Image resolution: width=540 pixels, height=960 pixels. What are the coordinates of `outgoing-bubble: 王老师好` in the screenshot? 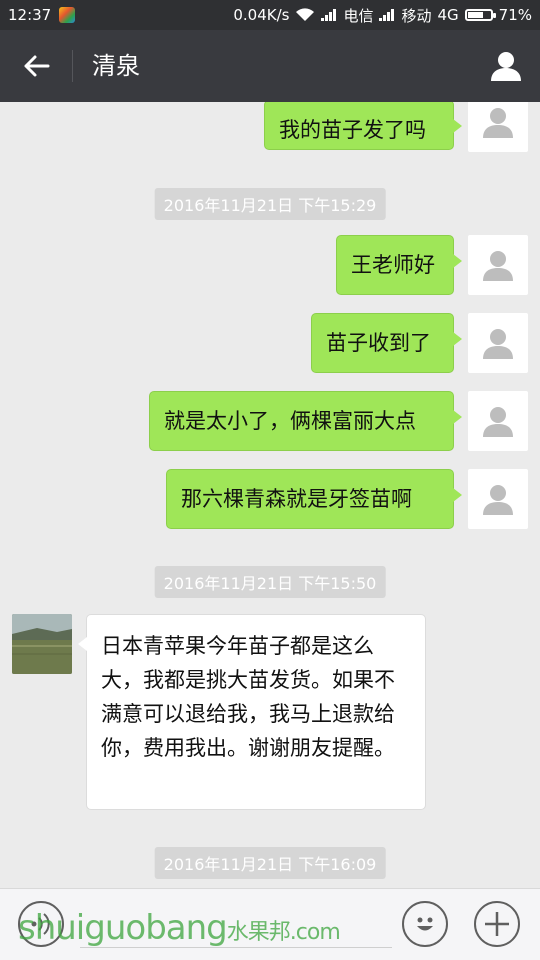 It's located at (399, 265).